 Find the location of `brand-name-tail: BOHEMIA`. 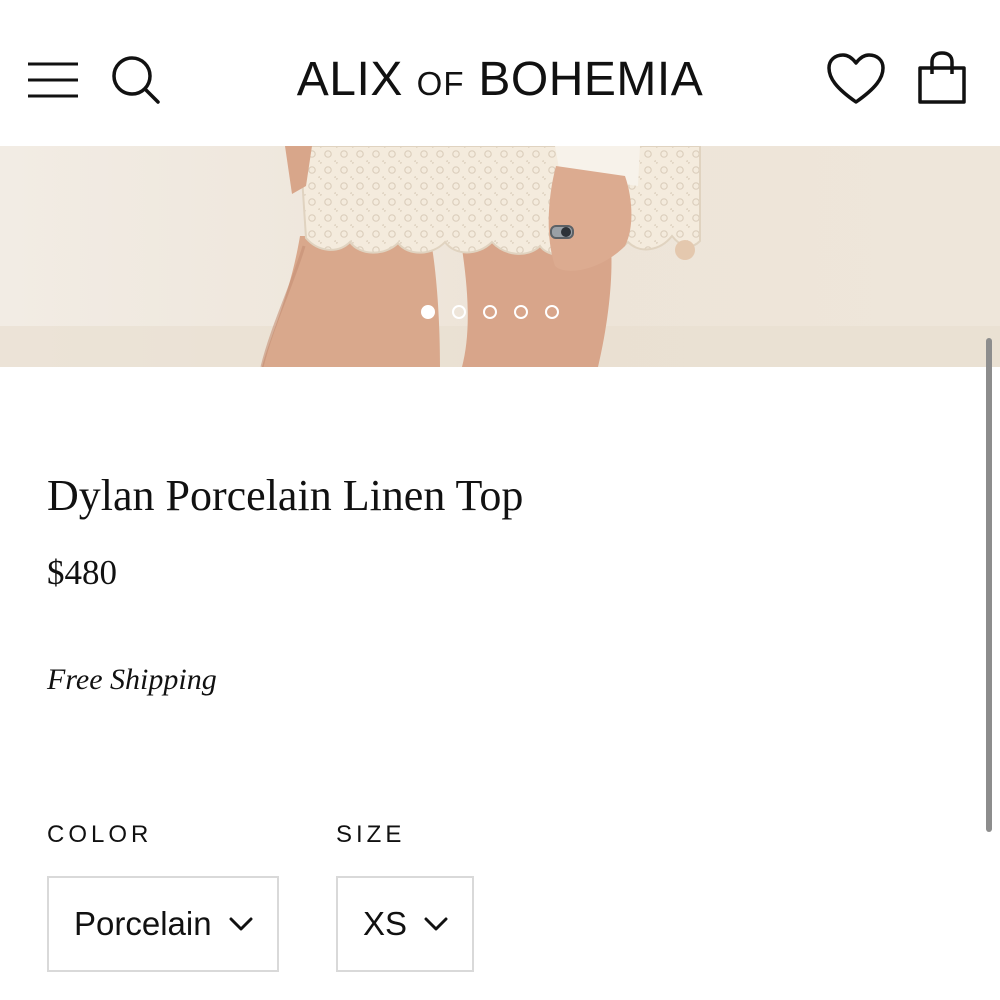

brand-name-tail: BOHEMIA is located at coordinates (591, 79).